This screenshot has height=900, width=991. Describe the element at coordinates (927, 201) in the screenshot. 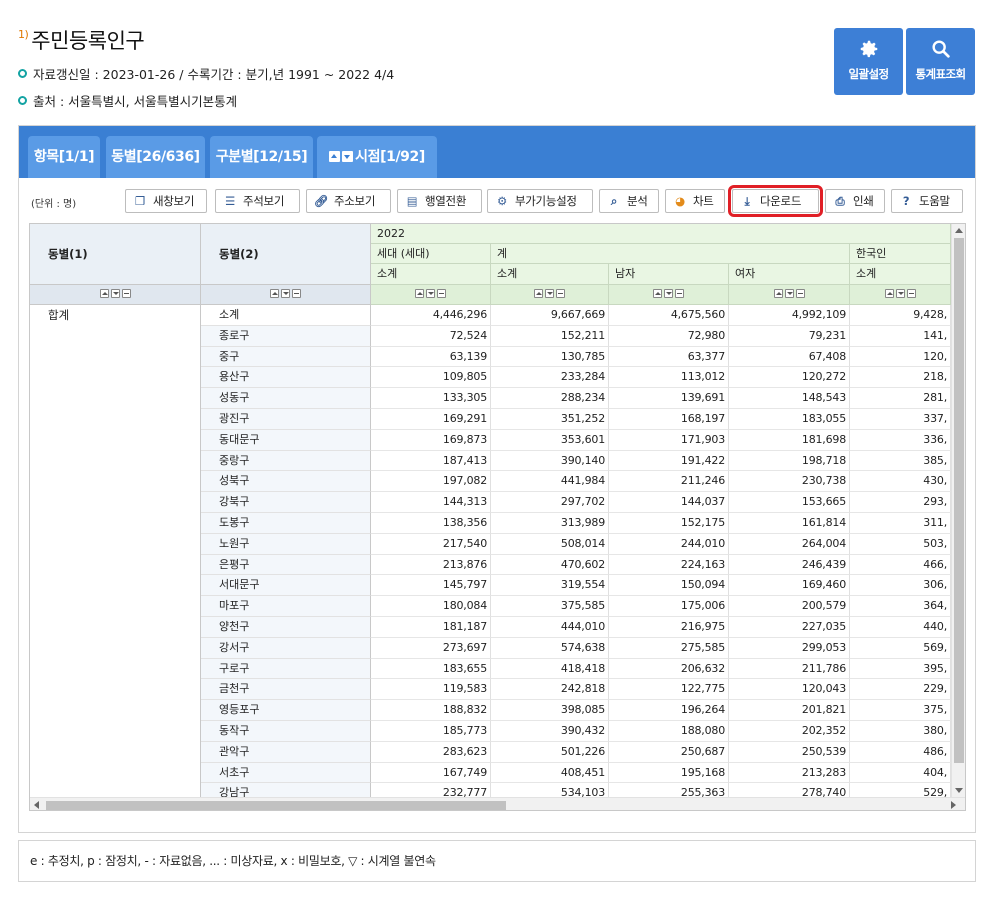

I see `help-button: ? 도움말` at that location.